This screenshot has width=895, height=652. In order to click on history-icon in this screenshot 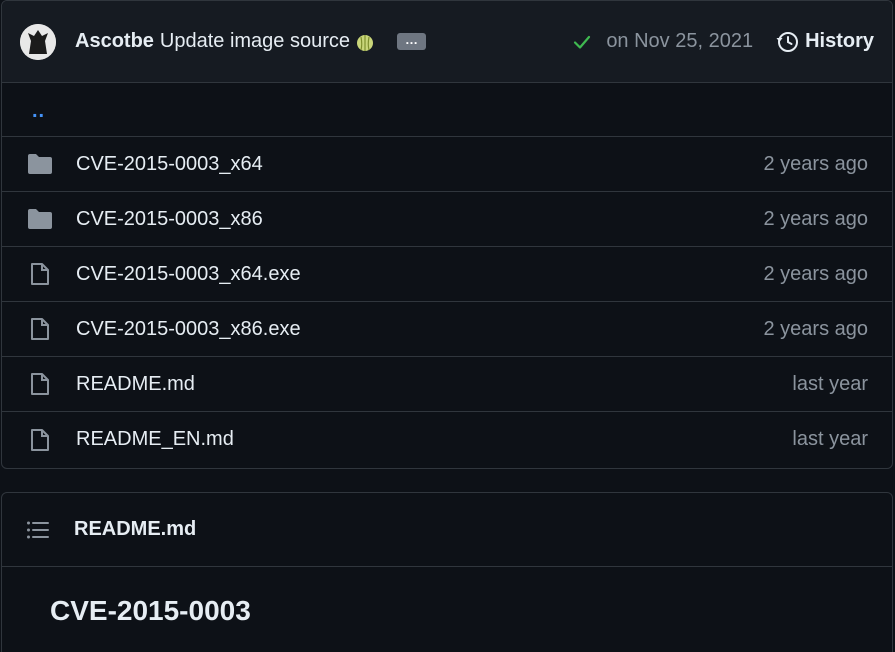, I will do `click(787, 41)`.